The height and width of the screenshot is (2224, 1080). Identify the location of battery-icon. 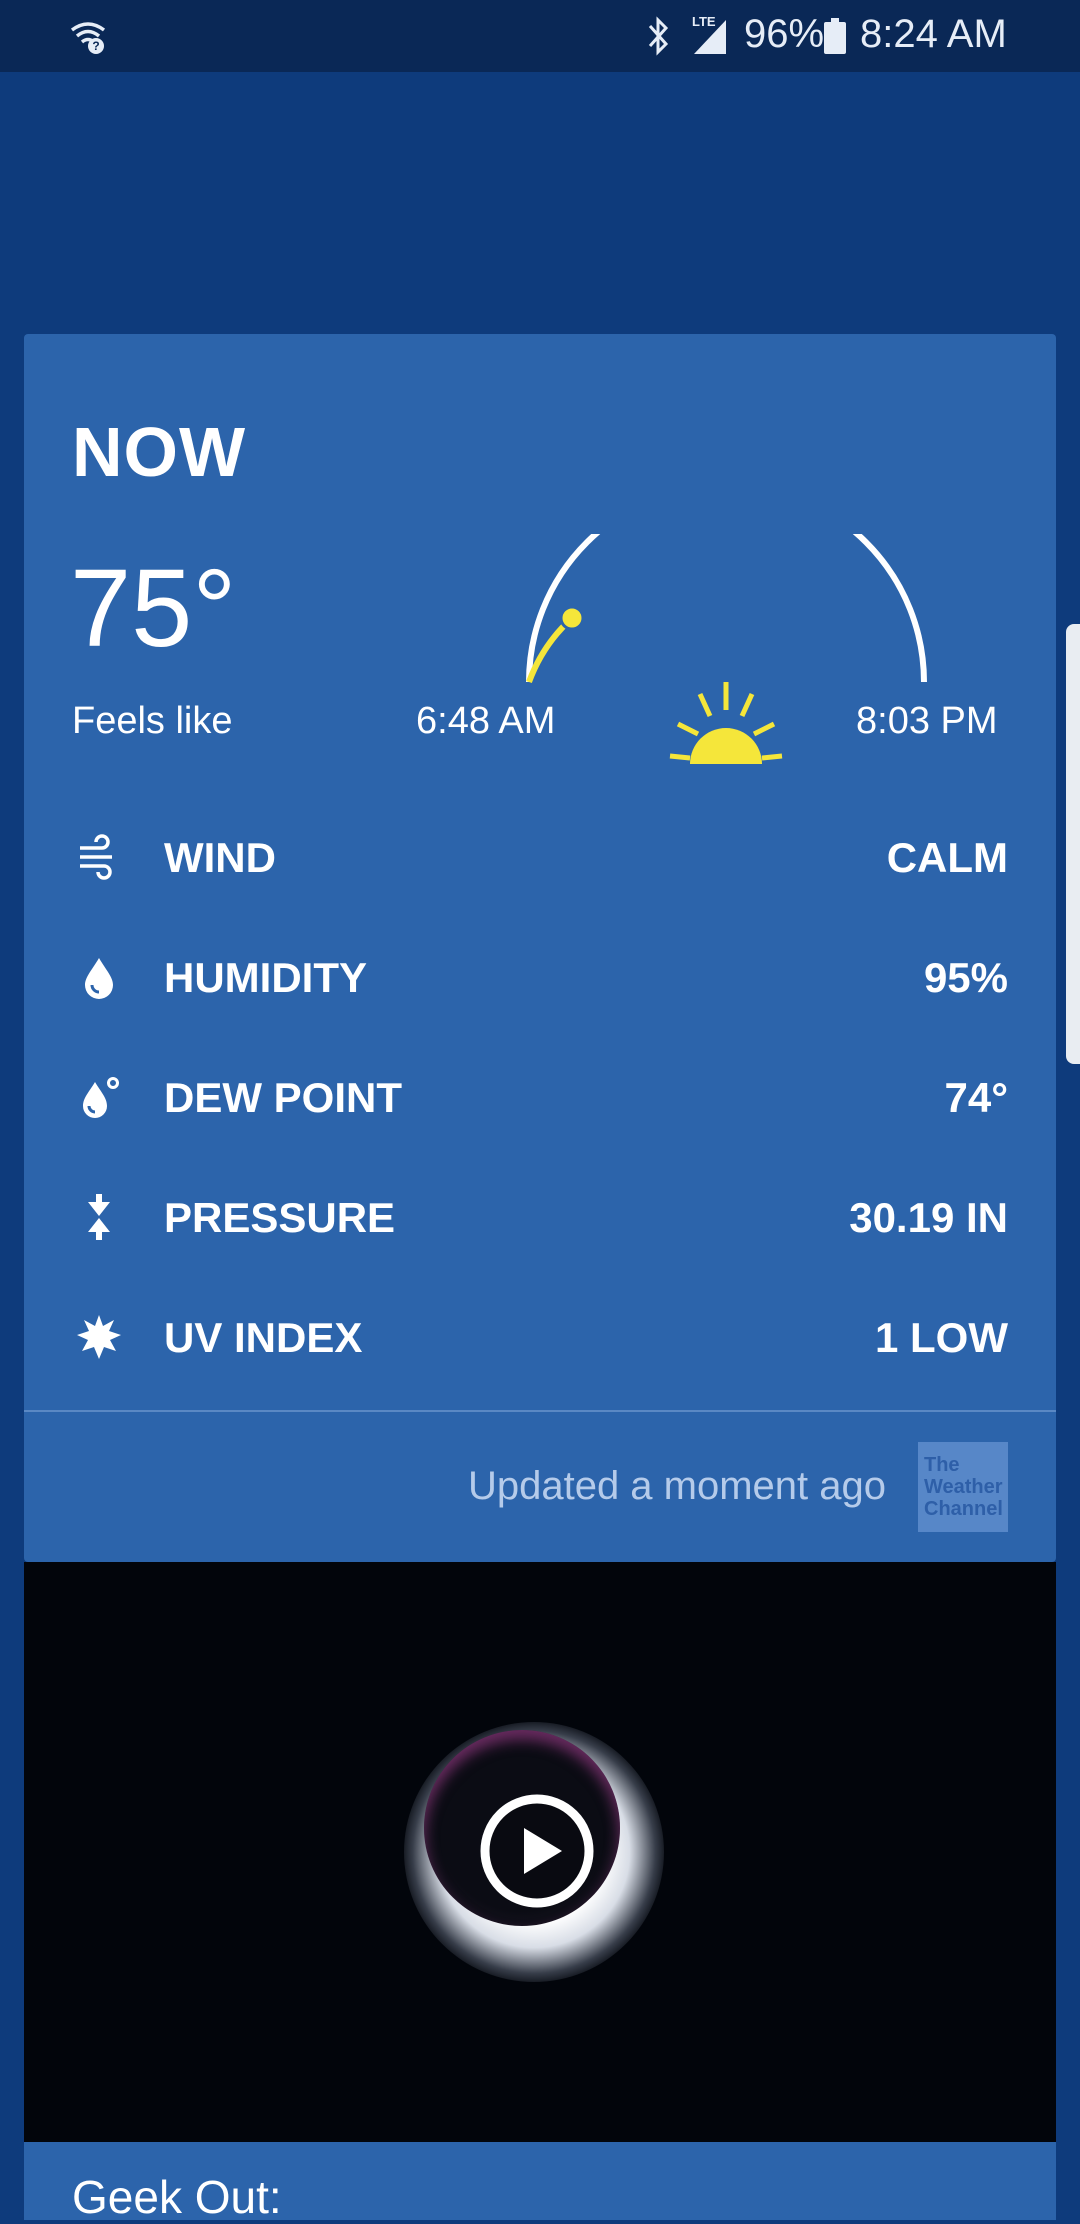
(835, 36).